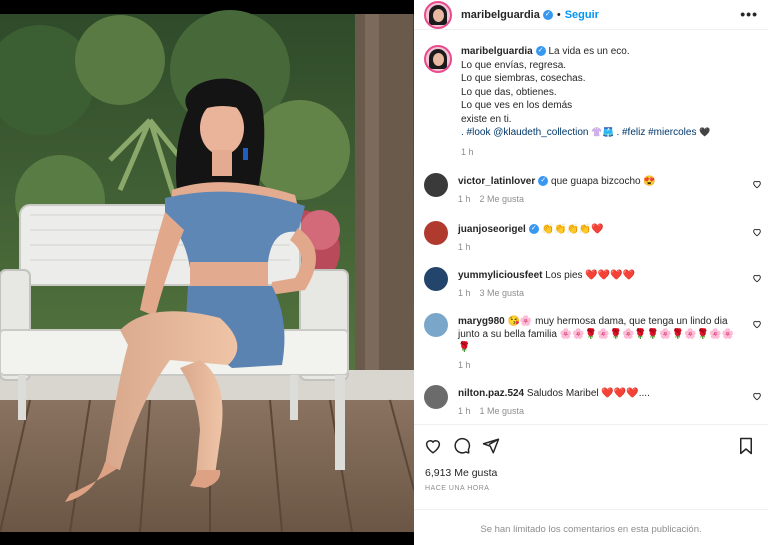 The height and width of the screenshot is (545, 768). I want to click on action-icons, so click(592, 447).